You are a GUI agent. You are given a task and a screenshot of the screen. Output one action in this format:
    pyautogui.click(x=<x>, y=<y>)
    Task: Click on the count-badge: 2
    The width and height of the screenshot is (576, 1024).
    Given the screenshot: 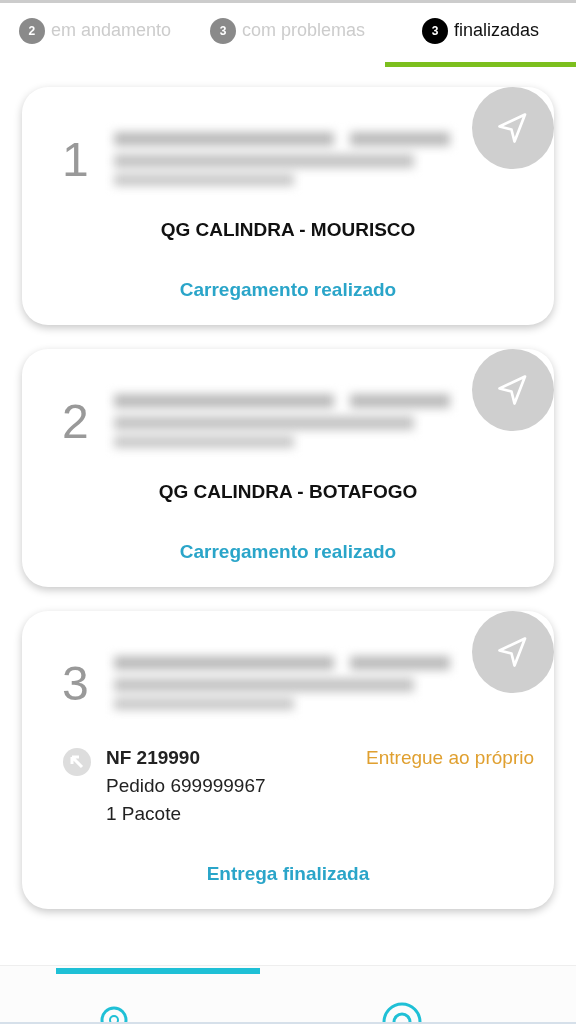 What is the action you would take?
    pyautogui.click(x=31, y=30)
    